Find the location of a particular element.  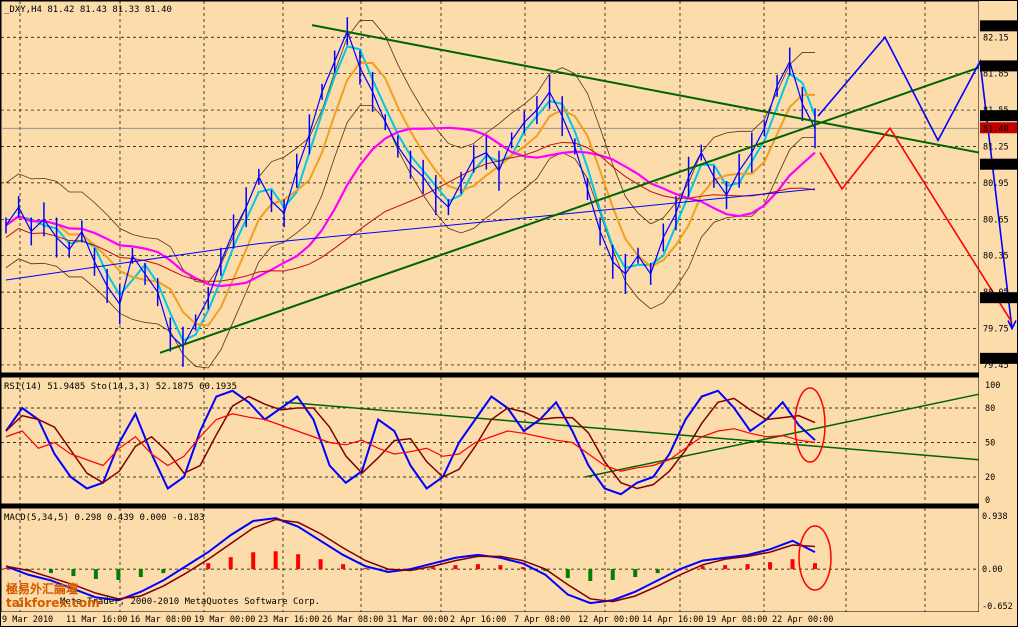

macd-tick-label: 0.00 is located at coordinates (992, 570).